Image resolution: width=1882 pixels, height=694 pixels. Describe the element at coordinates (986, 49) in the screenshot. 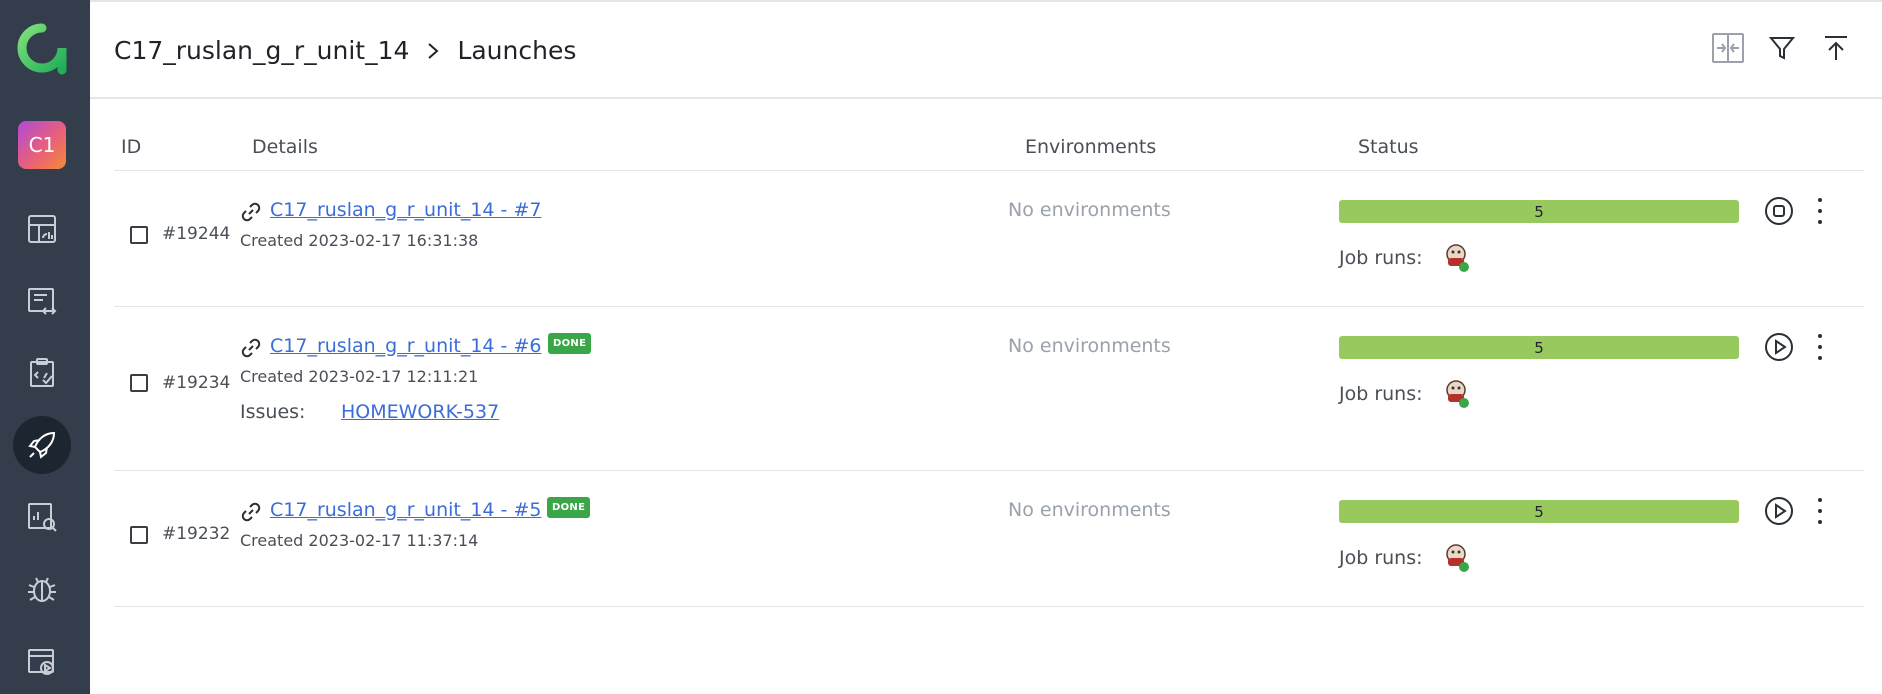

I see `page-header: C17_ruslan_g_r_unit_14 Launches` at that location.